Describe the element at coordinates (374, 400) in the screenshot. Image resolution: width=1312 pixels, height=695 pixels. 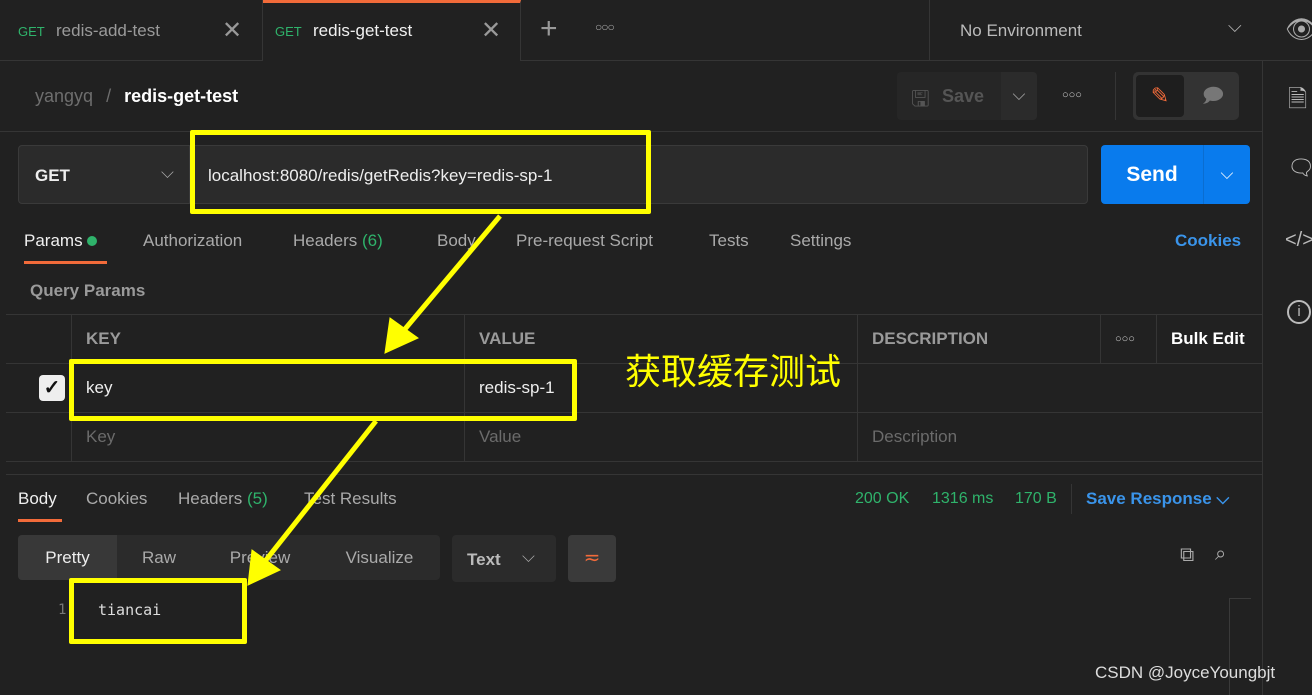
I see `annotation-arrows` at that location.